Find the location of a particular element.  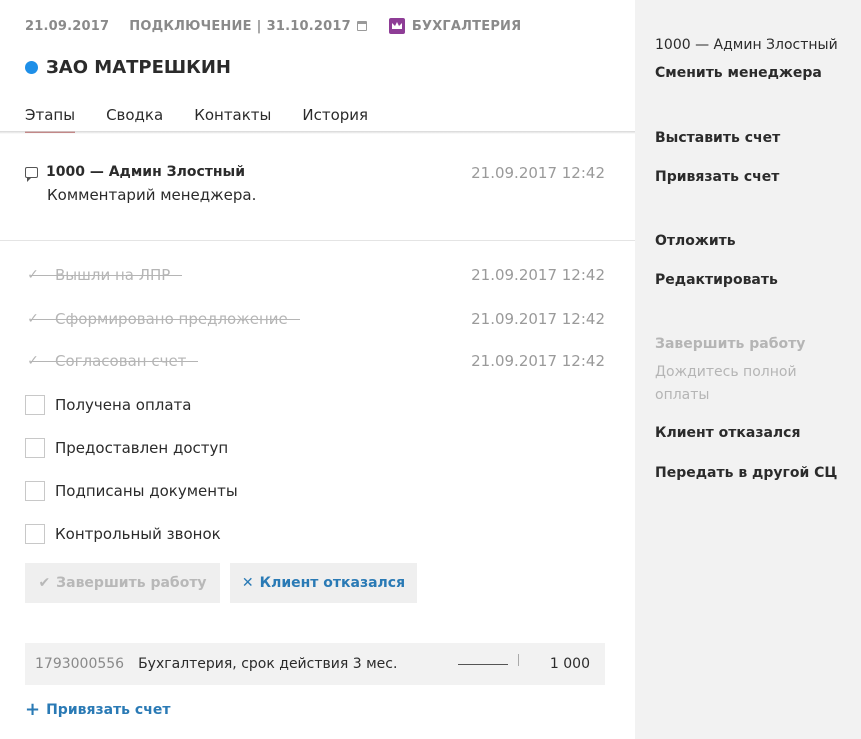

stage-done-item: ✓ Вышли на ЛПР 21.09.2017 12:42 is located at coordinates (315, 275).